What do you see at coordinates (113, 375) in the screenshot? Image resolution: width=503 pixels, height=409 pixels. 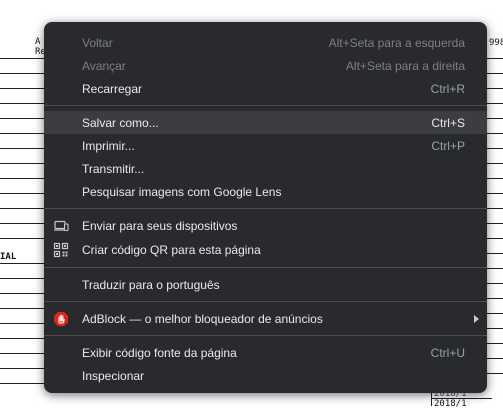 I see `menu-item-label: Inspecionar` at bounding box center [113, 375].